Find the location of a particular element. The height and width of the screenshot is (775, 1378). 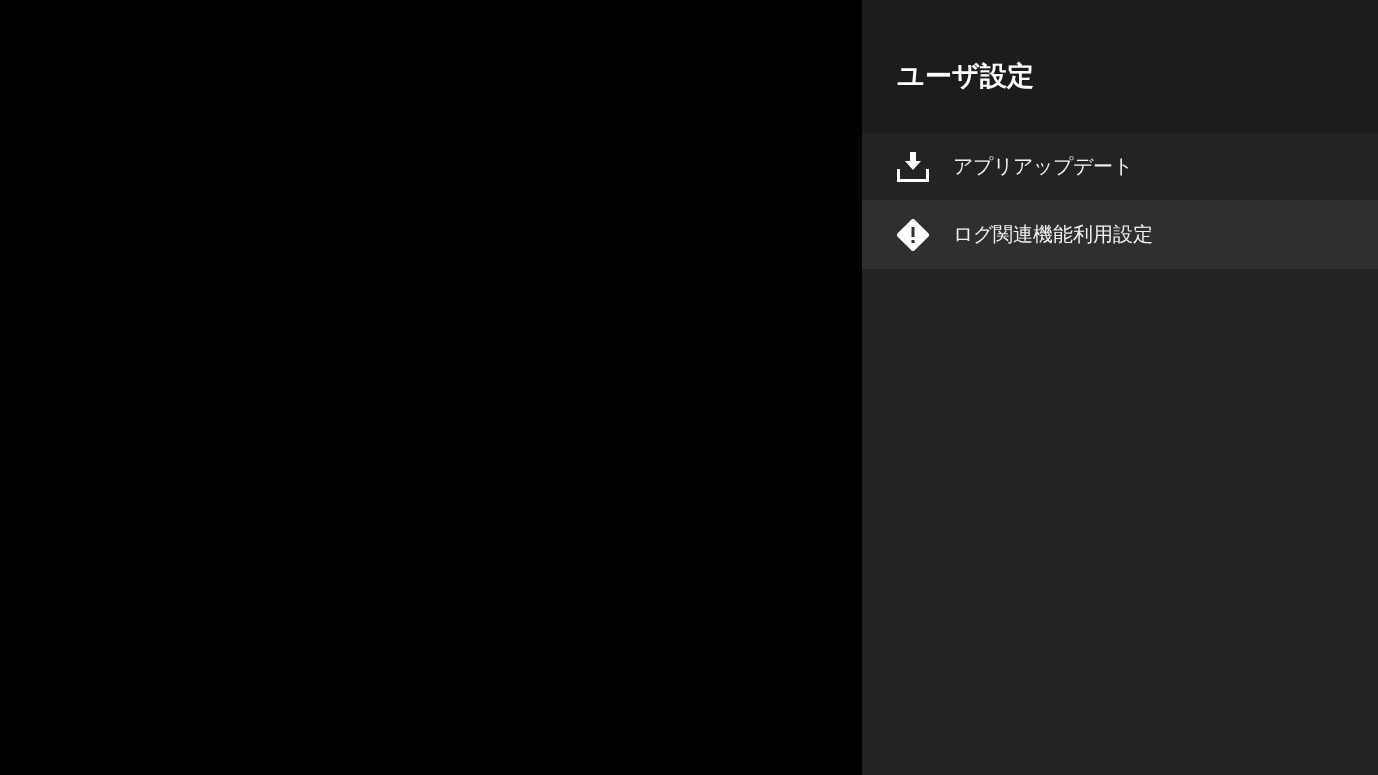

menu-item: ログ関連機能利用設定 is located at coordinates (1120, 234).